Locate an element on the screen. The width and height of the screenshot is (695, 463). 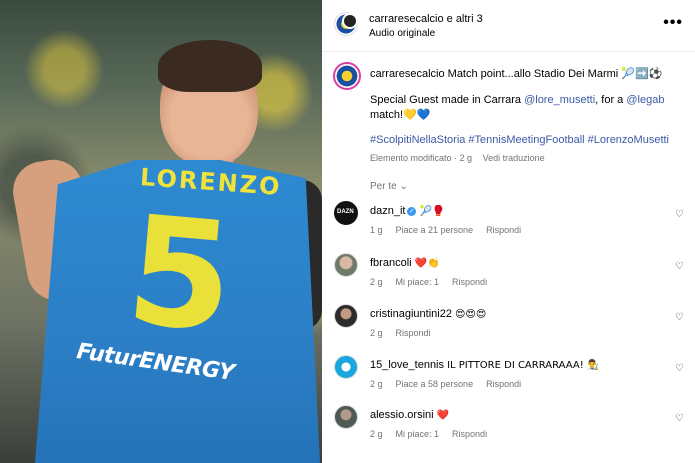
see-translation-link: Vedi traduzione is located at coordinates (514, 158).